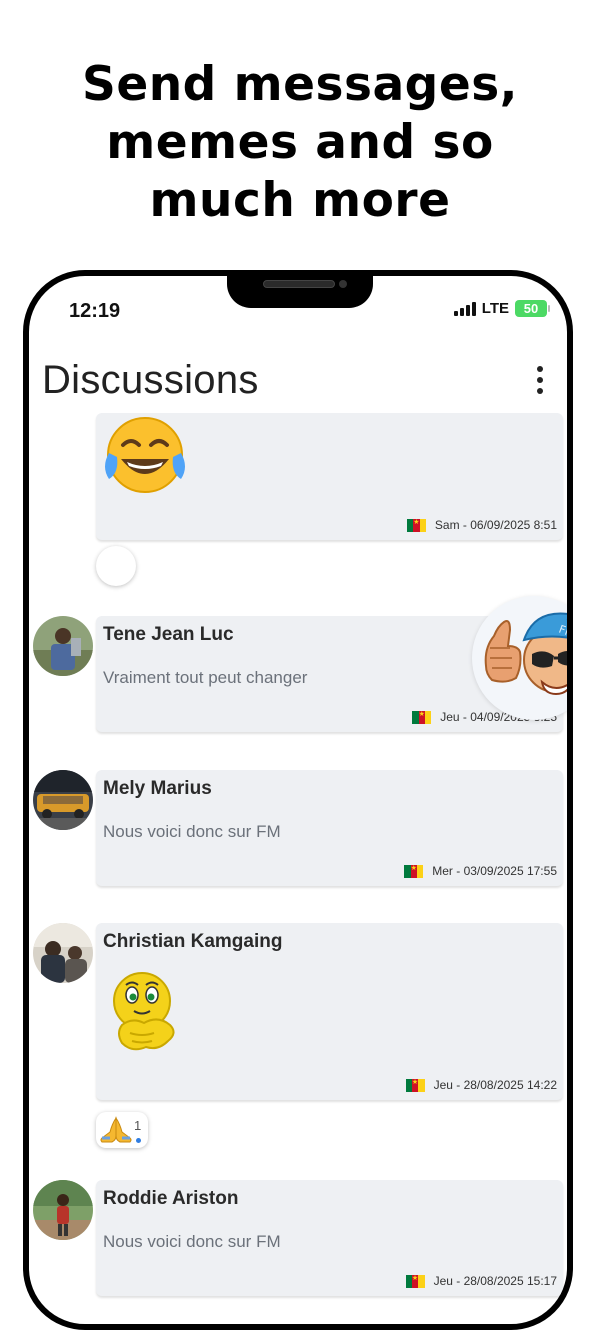 The height and width of the screenshot is (1330, 600). Describe the element at coordinates (494, 871) in the screenshot. I see `message-timestamp: Mer - 03/09/2025 17:55` at that location.